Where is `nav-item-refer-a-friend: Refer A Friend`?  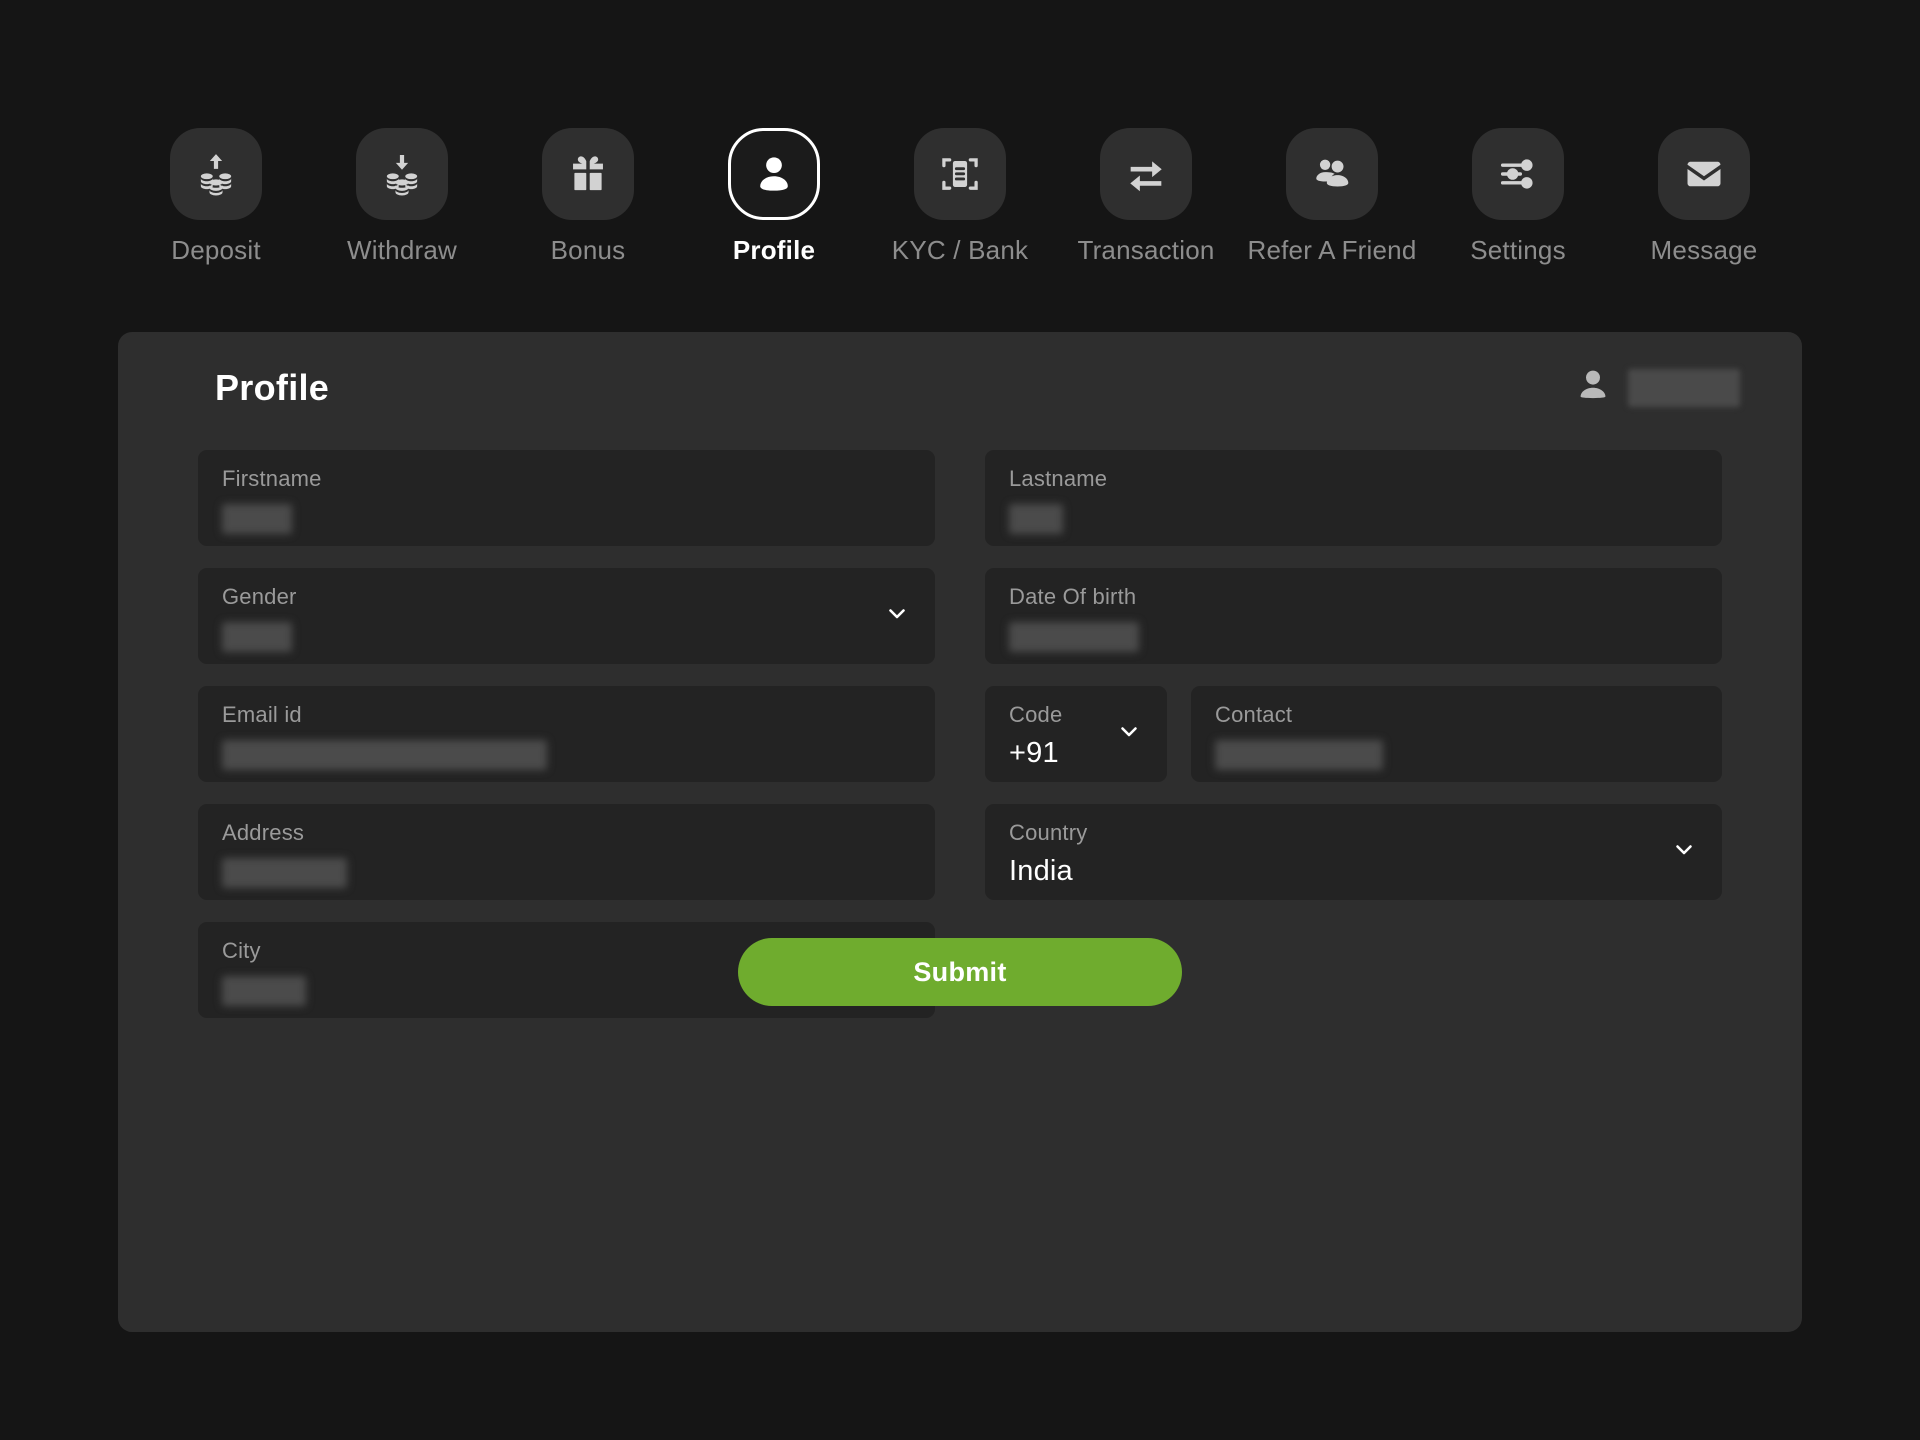
nav-item-refer-a-friend: Refer A Friend is located at coordinates (1332, 197).